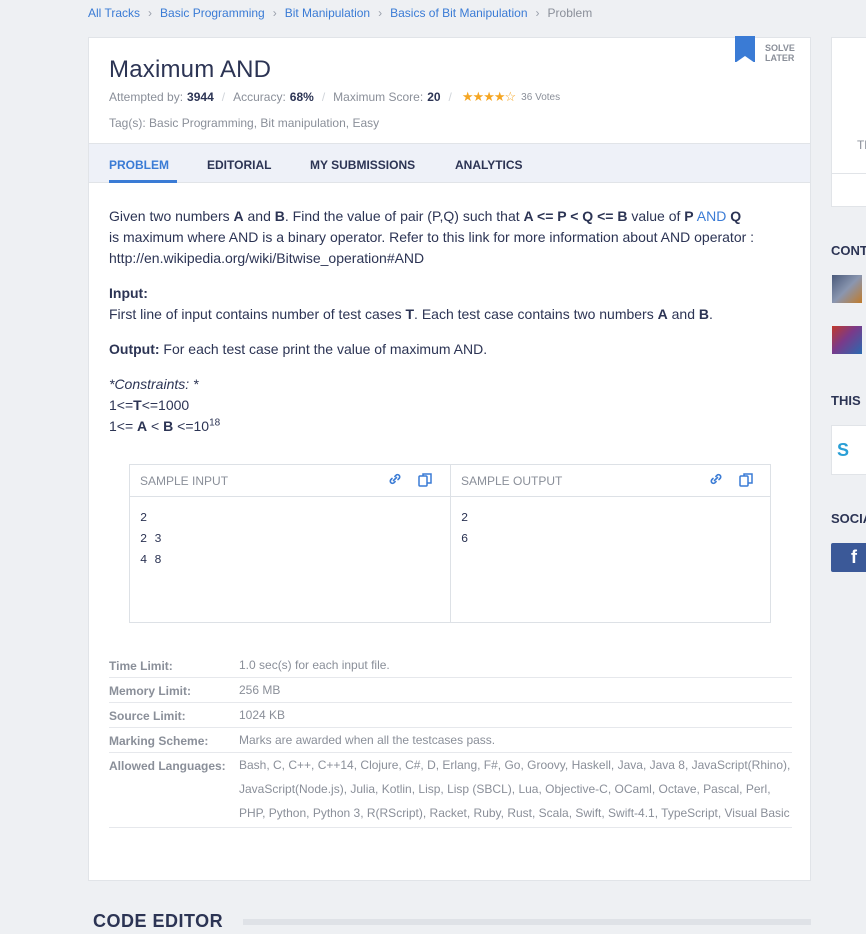 The width and height of the screenshot is (866, 934). I want to click on info-row-memory-limit: Memory Limit: 256 MB, so click(450, 690).